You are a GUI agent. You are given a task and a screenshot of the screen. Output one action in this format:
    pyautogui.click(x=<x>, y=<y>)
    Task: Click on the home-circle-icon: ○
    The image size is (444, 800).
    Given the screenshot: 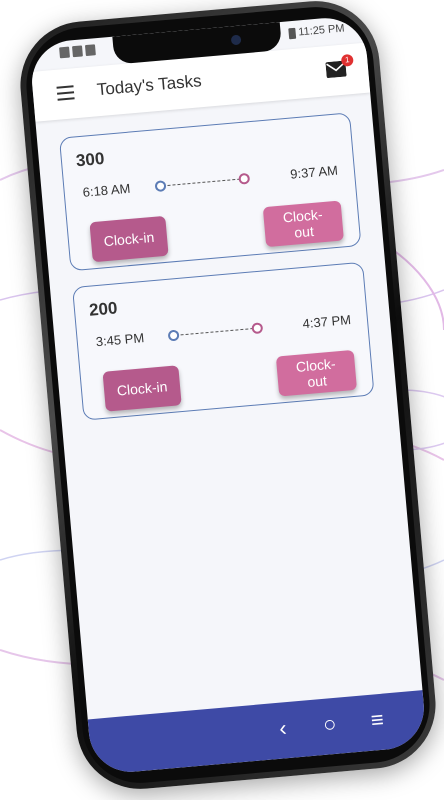 What is the action you would take?
    pyautogui.click(x=329, y=724)
    